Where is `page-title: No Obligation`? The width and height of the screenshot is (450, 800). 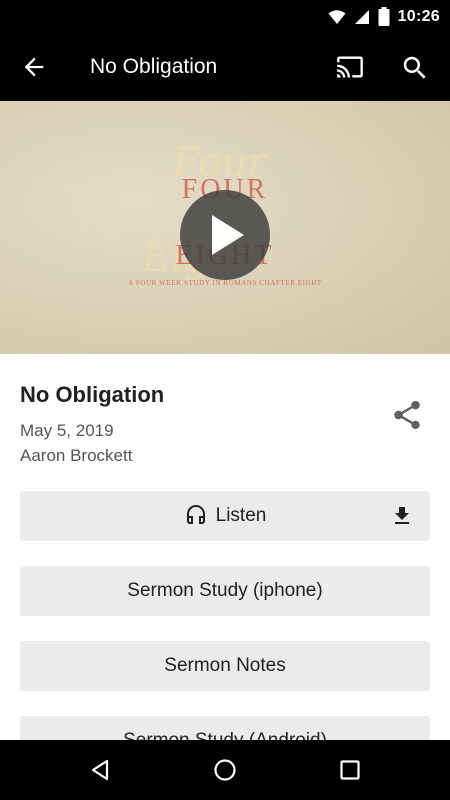 page-title: No Obligation is located at coordinates (154, 66).